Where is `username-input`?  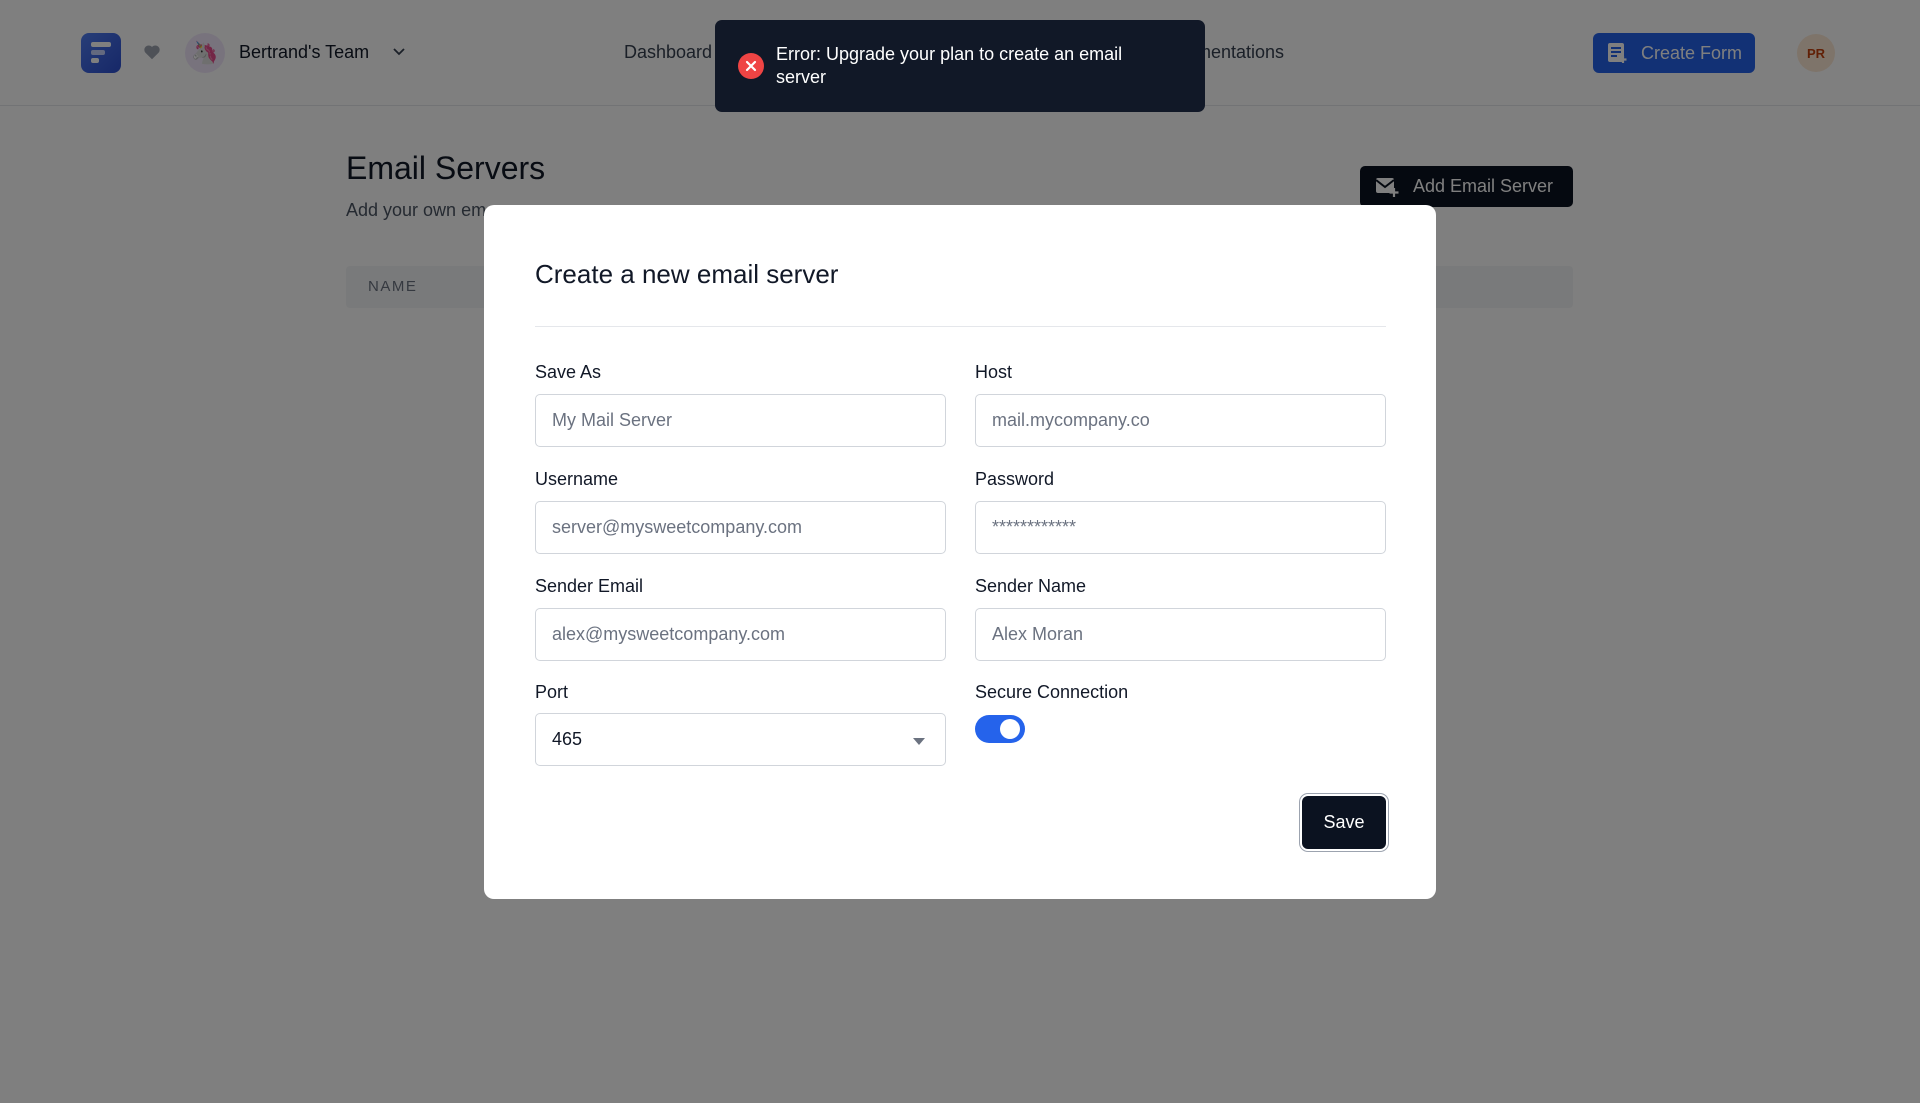 username-input is located at coordinates (740, 527).